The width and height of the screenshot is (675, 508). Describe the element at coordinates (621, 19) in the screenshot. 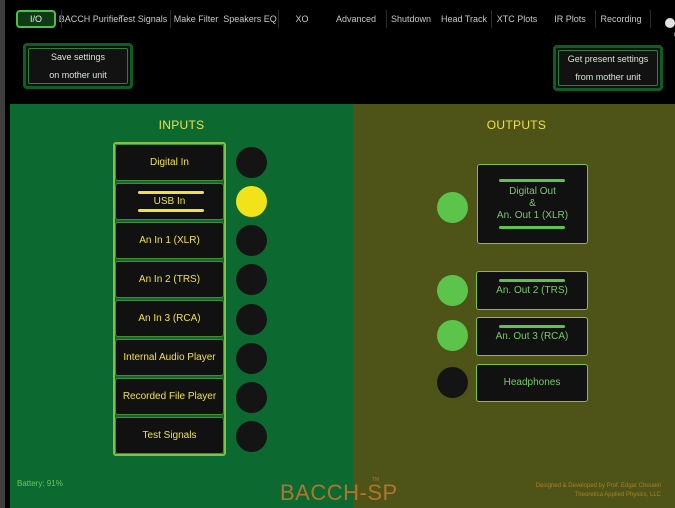

I see `tab-recording: Recording` at that location.